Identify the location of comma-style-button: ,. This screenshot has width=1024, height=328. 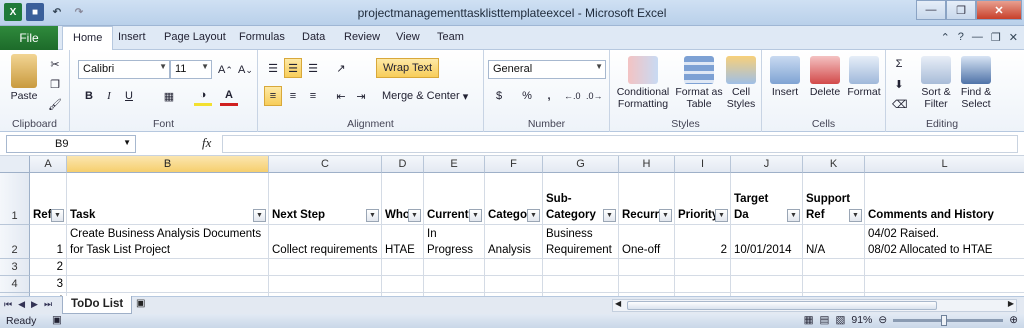
(549, 96).